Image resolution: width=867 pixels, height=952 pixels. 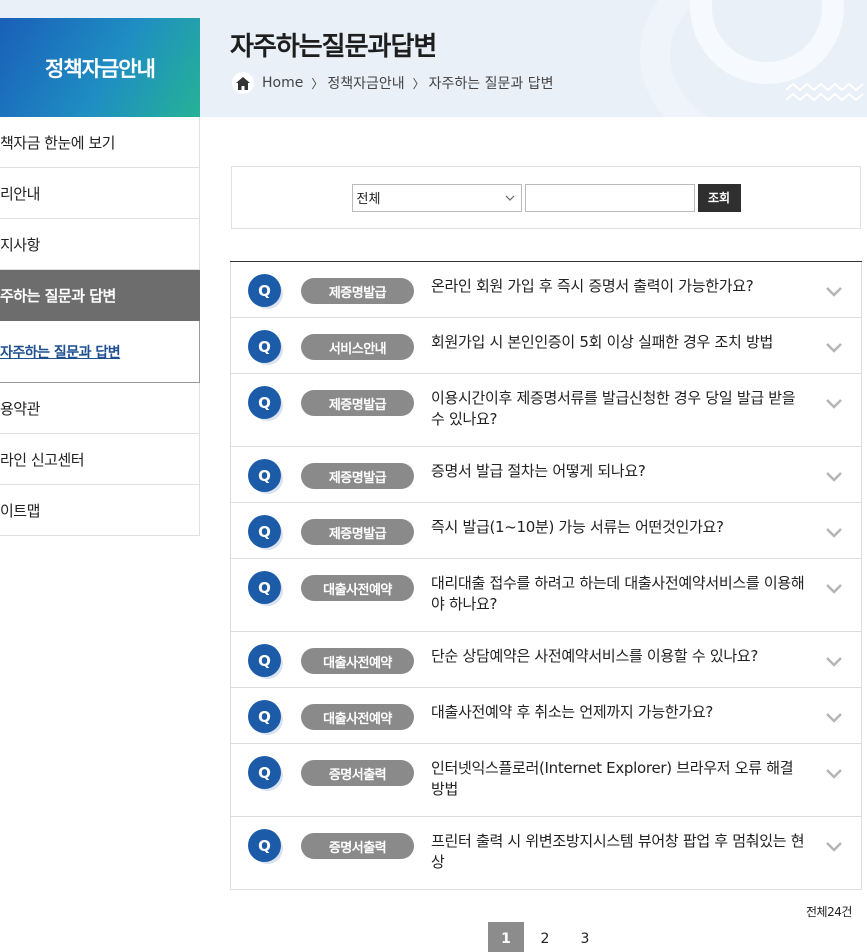 What do you see at coordinates (282, 83) in the screenshot?
I see `breadcrumb-home: Home` at bounding box center [282, 83].